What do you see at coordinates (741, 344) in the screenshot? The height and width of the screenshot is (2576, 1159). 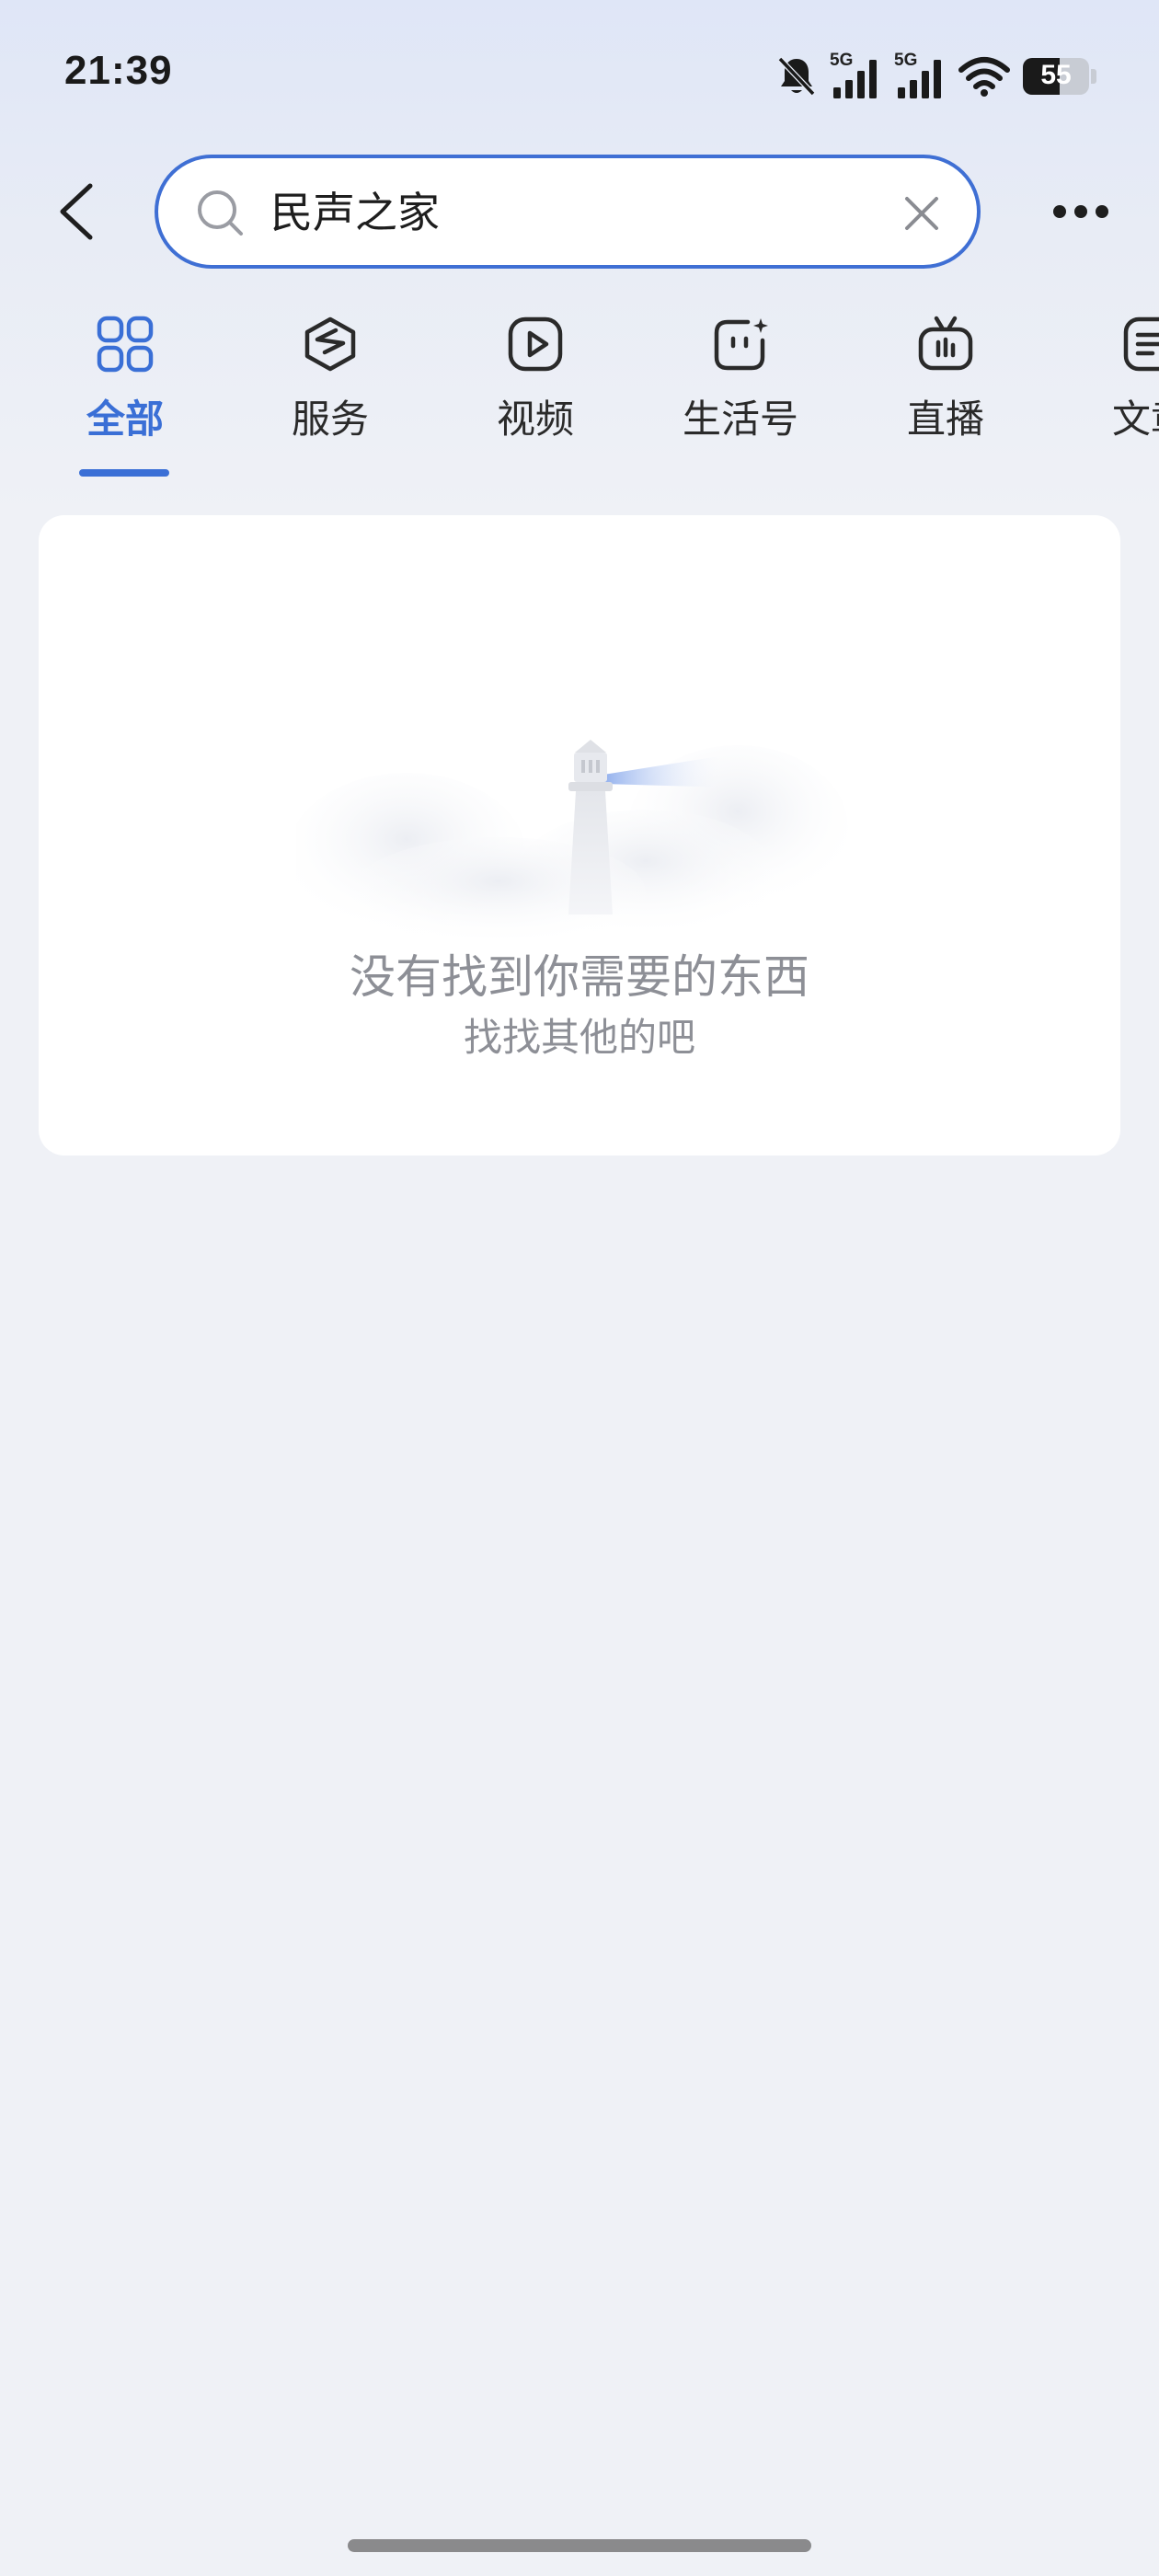 I see `life-account-icon` at bounding box center [741, 344].